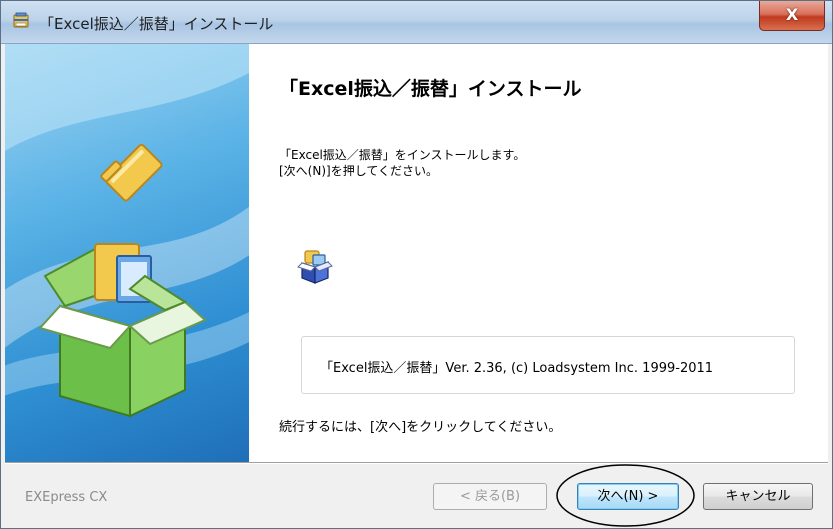 This screenshot has height=529, width=833. What do you see at coordinates (315, 267) in the screenshot?
I see `package-icon` at bounding box center [315, 267].